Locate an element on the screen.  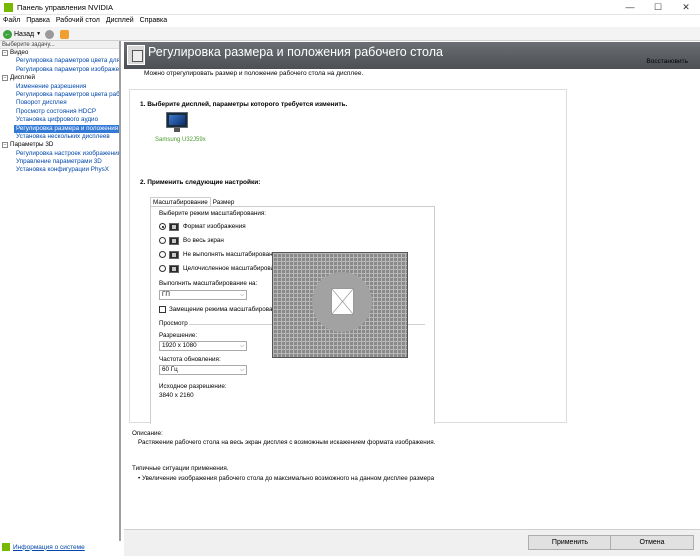
maximize-button: ☐ is located at coordinates (658, 7).